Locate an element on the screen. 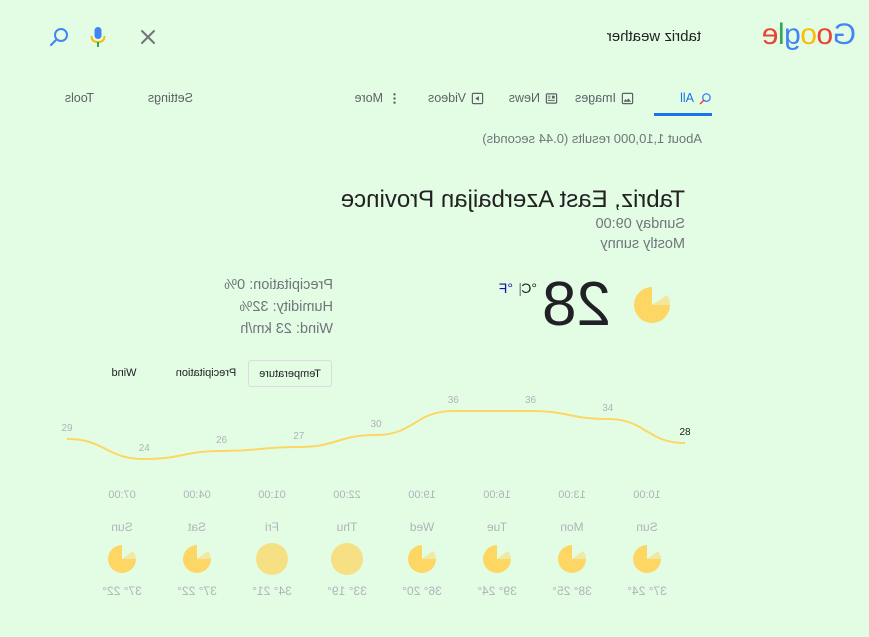 This screenshot has height=637, width=869. image-icon is located at coordinates (627, 98).